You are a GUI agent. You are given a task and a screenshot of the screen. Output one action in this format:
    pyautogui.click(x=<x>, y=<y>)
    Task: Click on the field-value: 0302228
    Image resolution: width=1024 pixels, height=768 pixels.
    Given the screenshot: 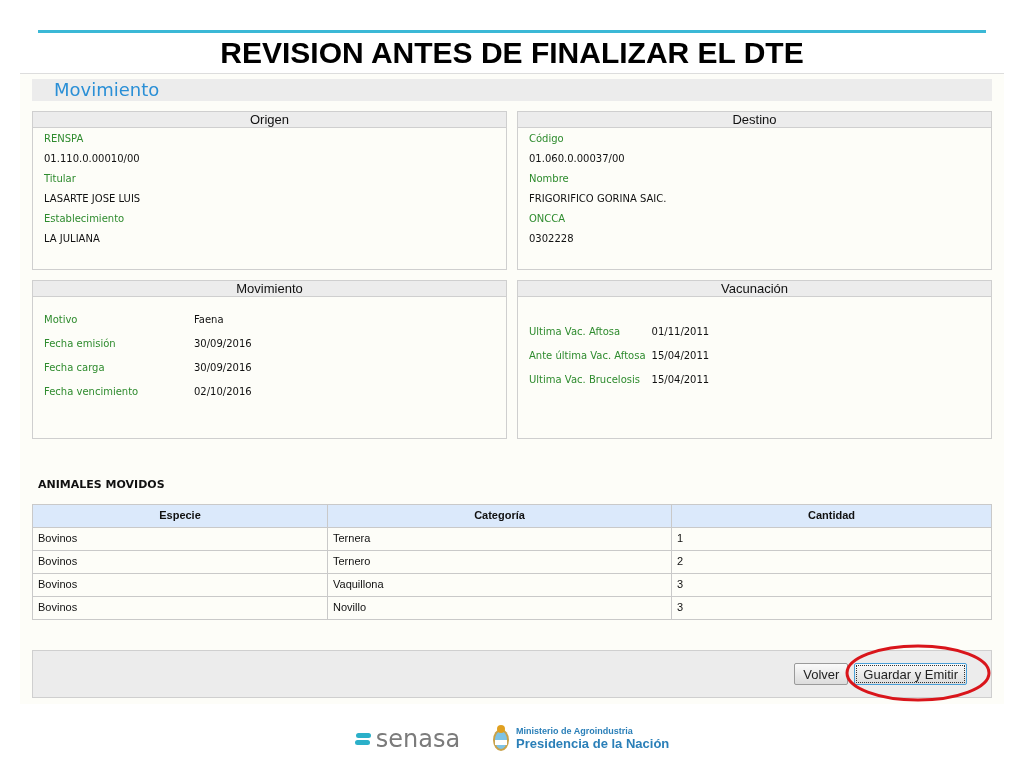 What is the action you would take?
    pyautogui.click(x=552, y=239)
    